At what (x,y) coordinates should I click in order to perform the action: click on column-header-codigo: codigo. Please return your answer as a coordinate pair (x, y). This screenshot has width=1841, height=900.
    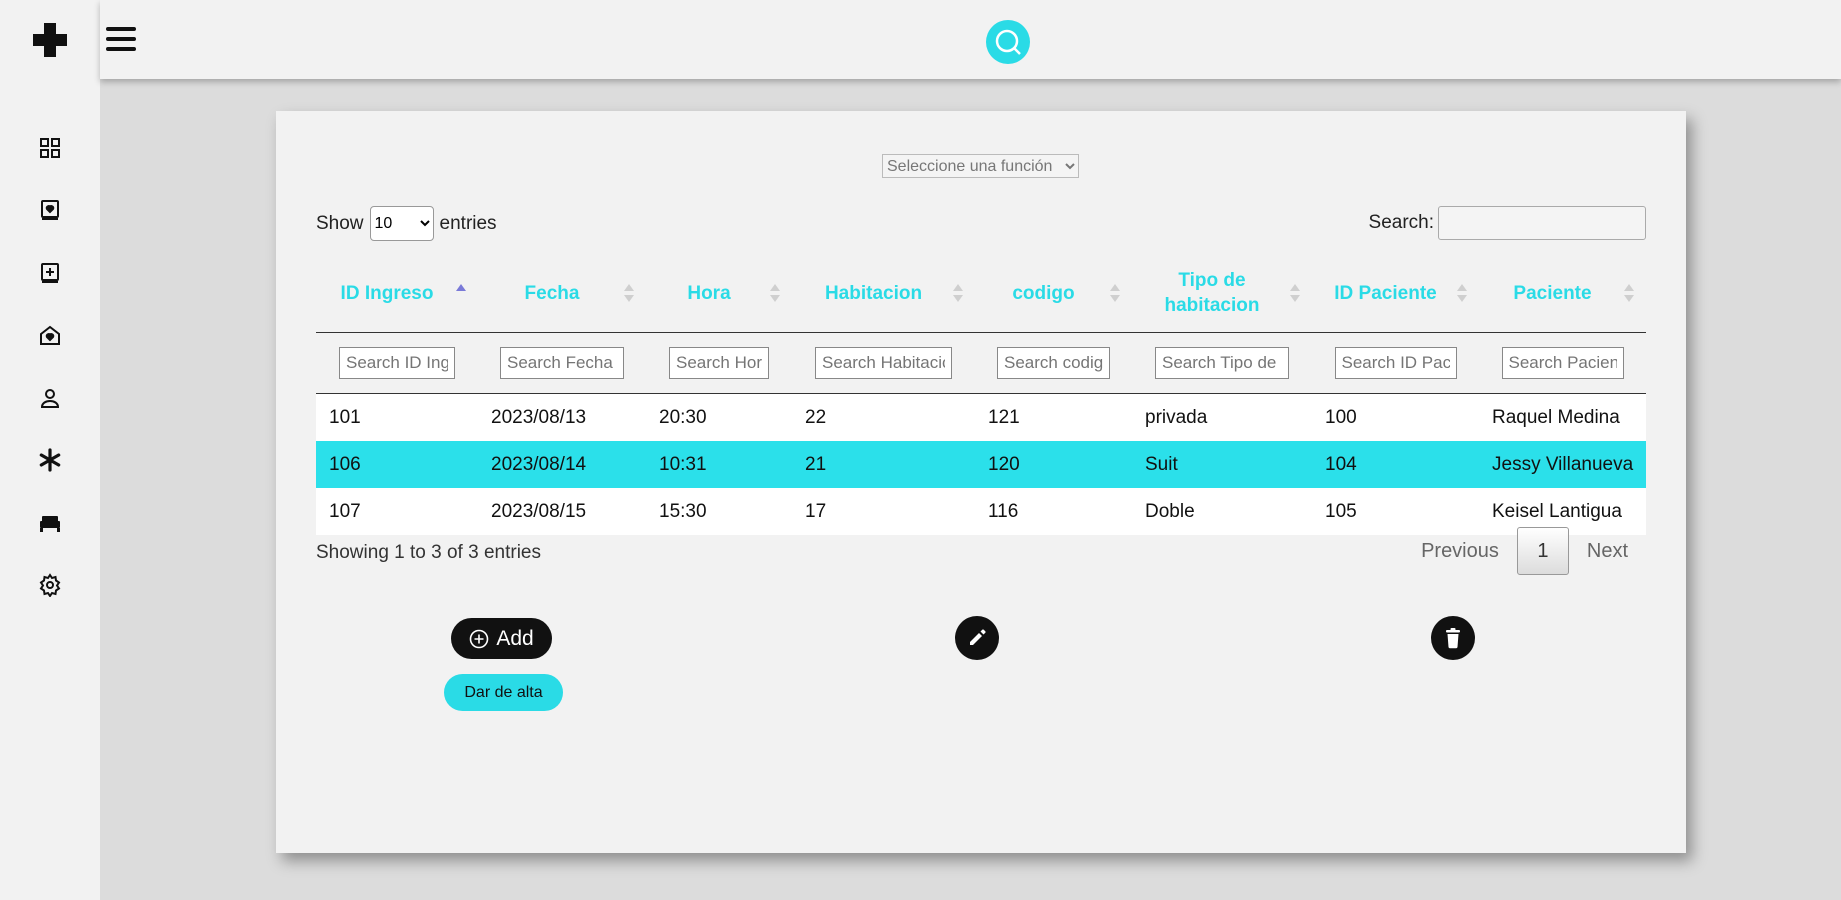
    Looking at the image, I should click on (1053, 293).